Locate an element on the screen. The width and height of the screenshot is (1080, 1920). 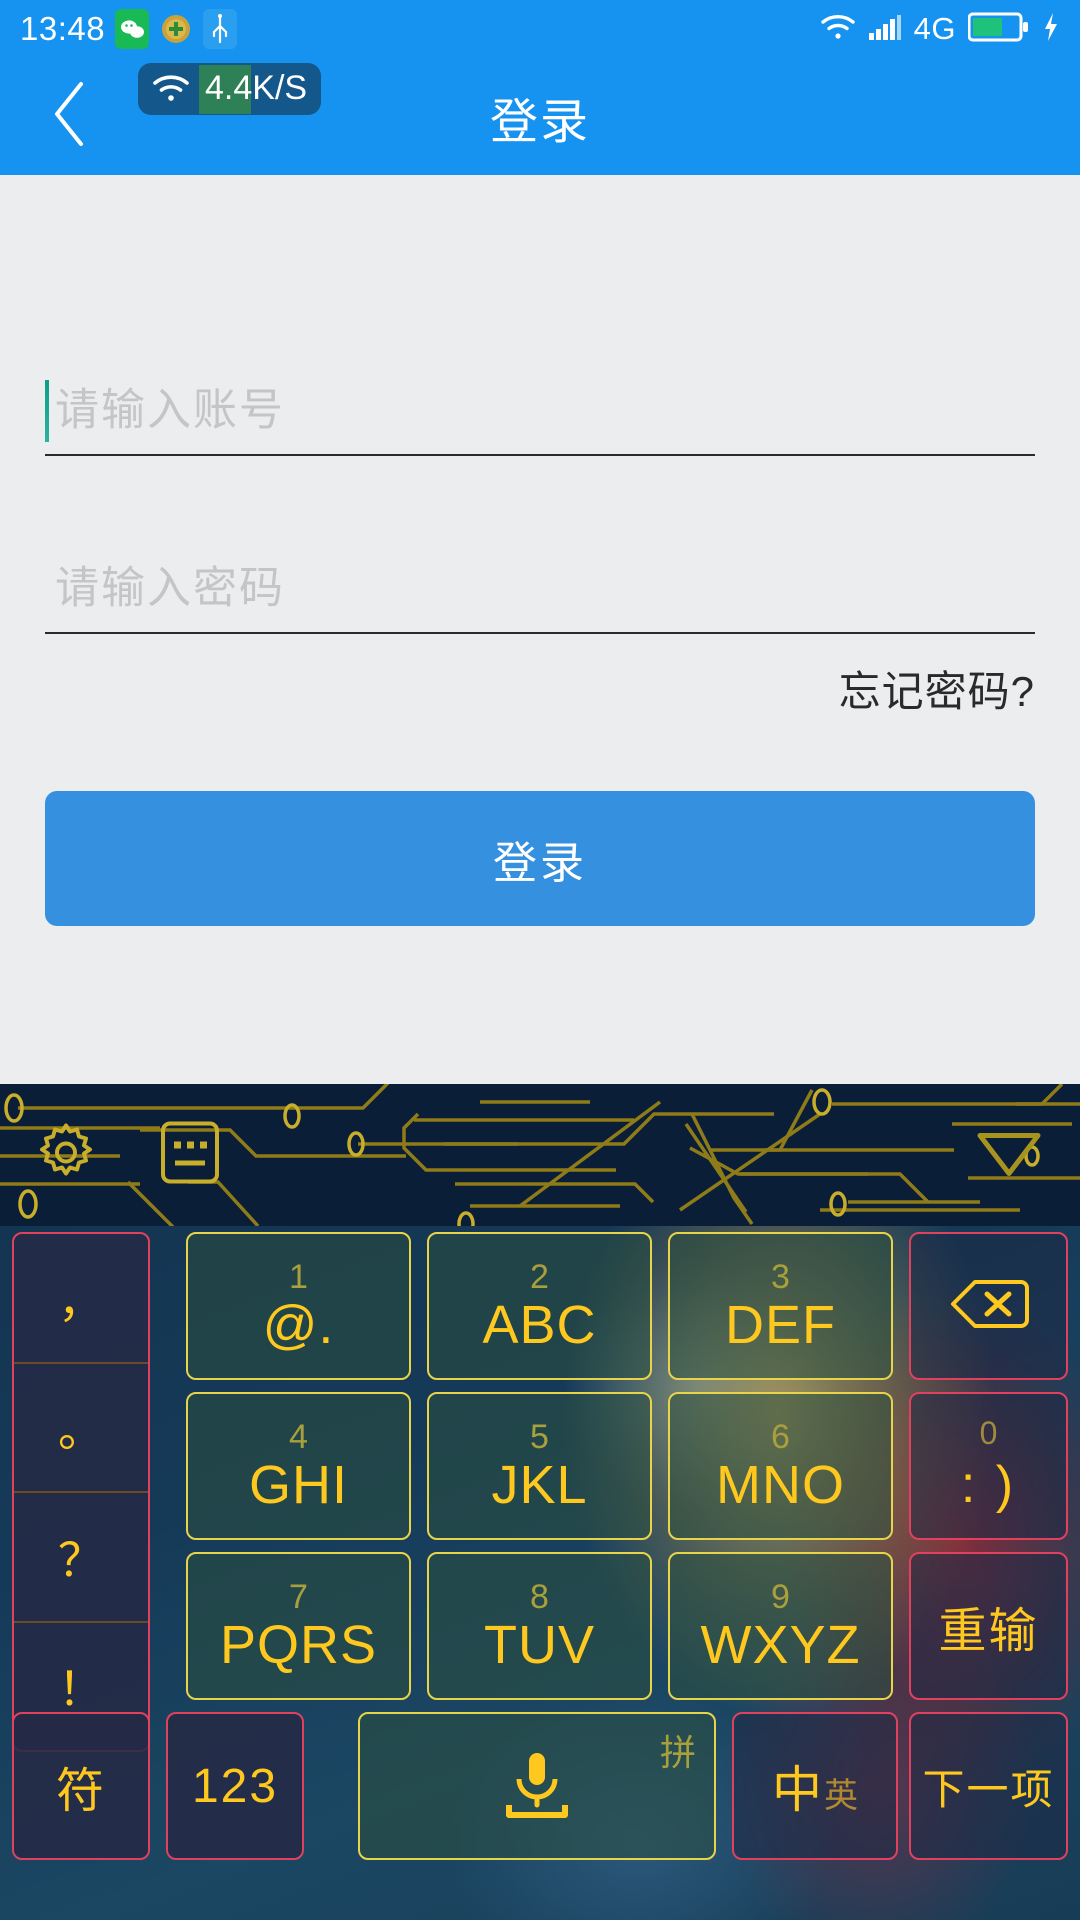
network-speed-value: 4.4K/S is located at coordinates (257, 89).